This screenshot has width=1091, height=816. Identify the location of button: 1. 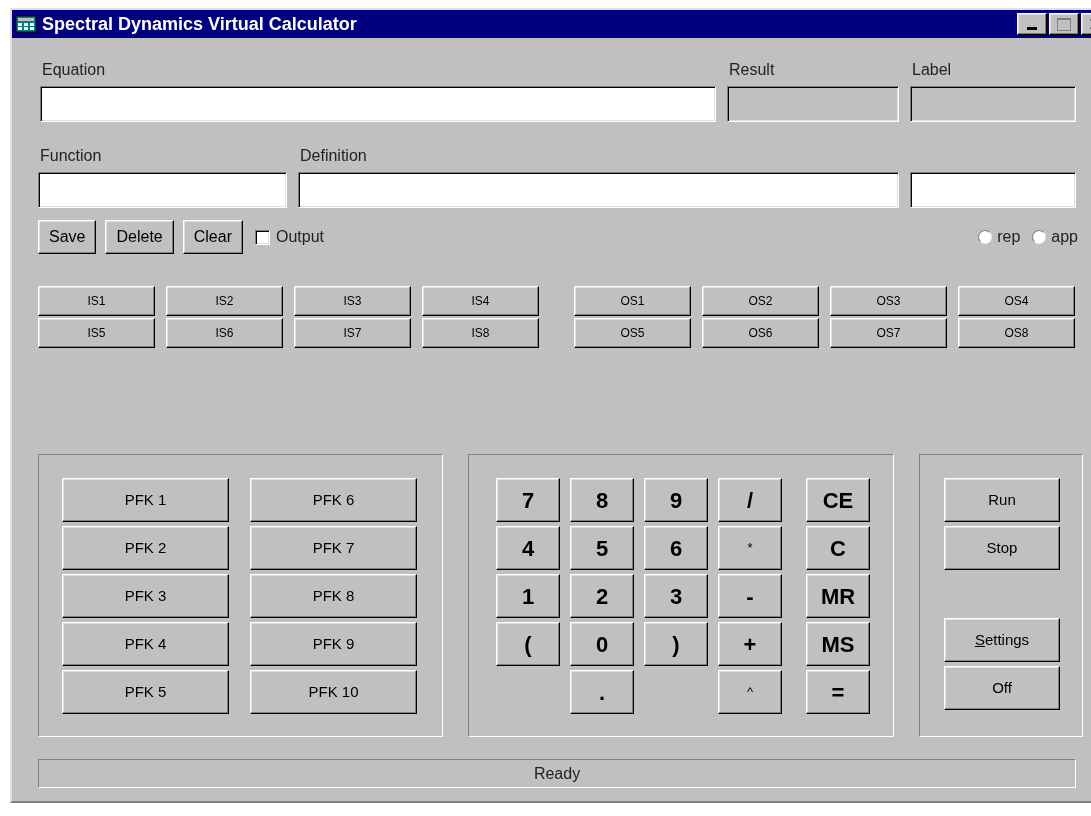
(528, 596).